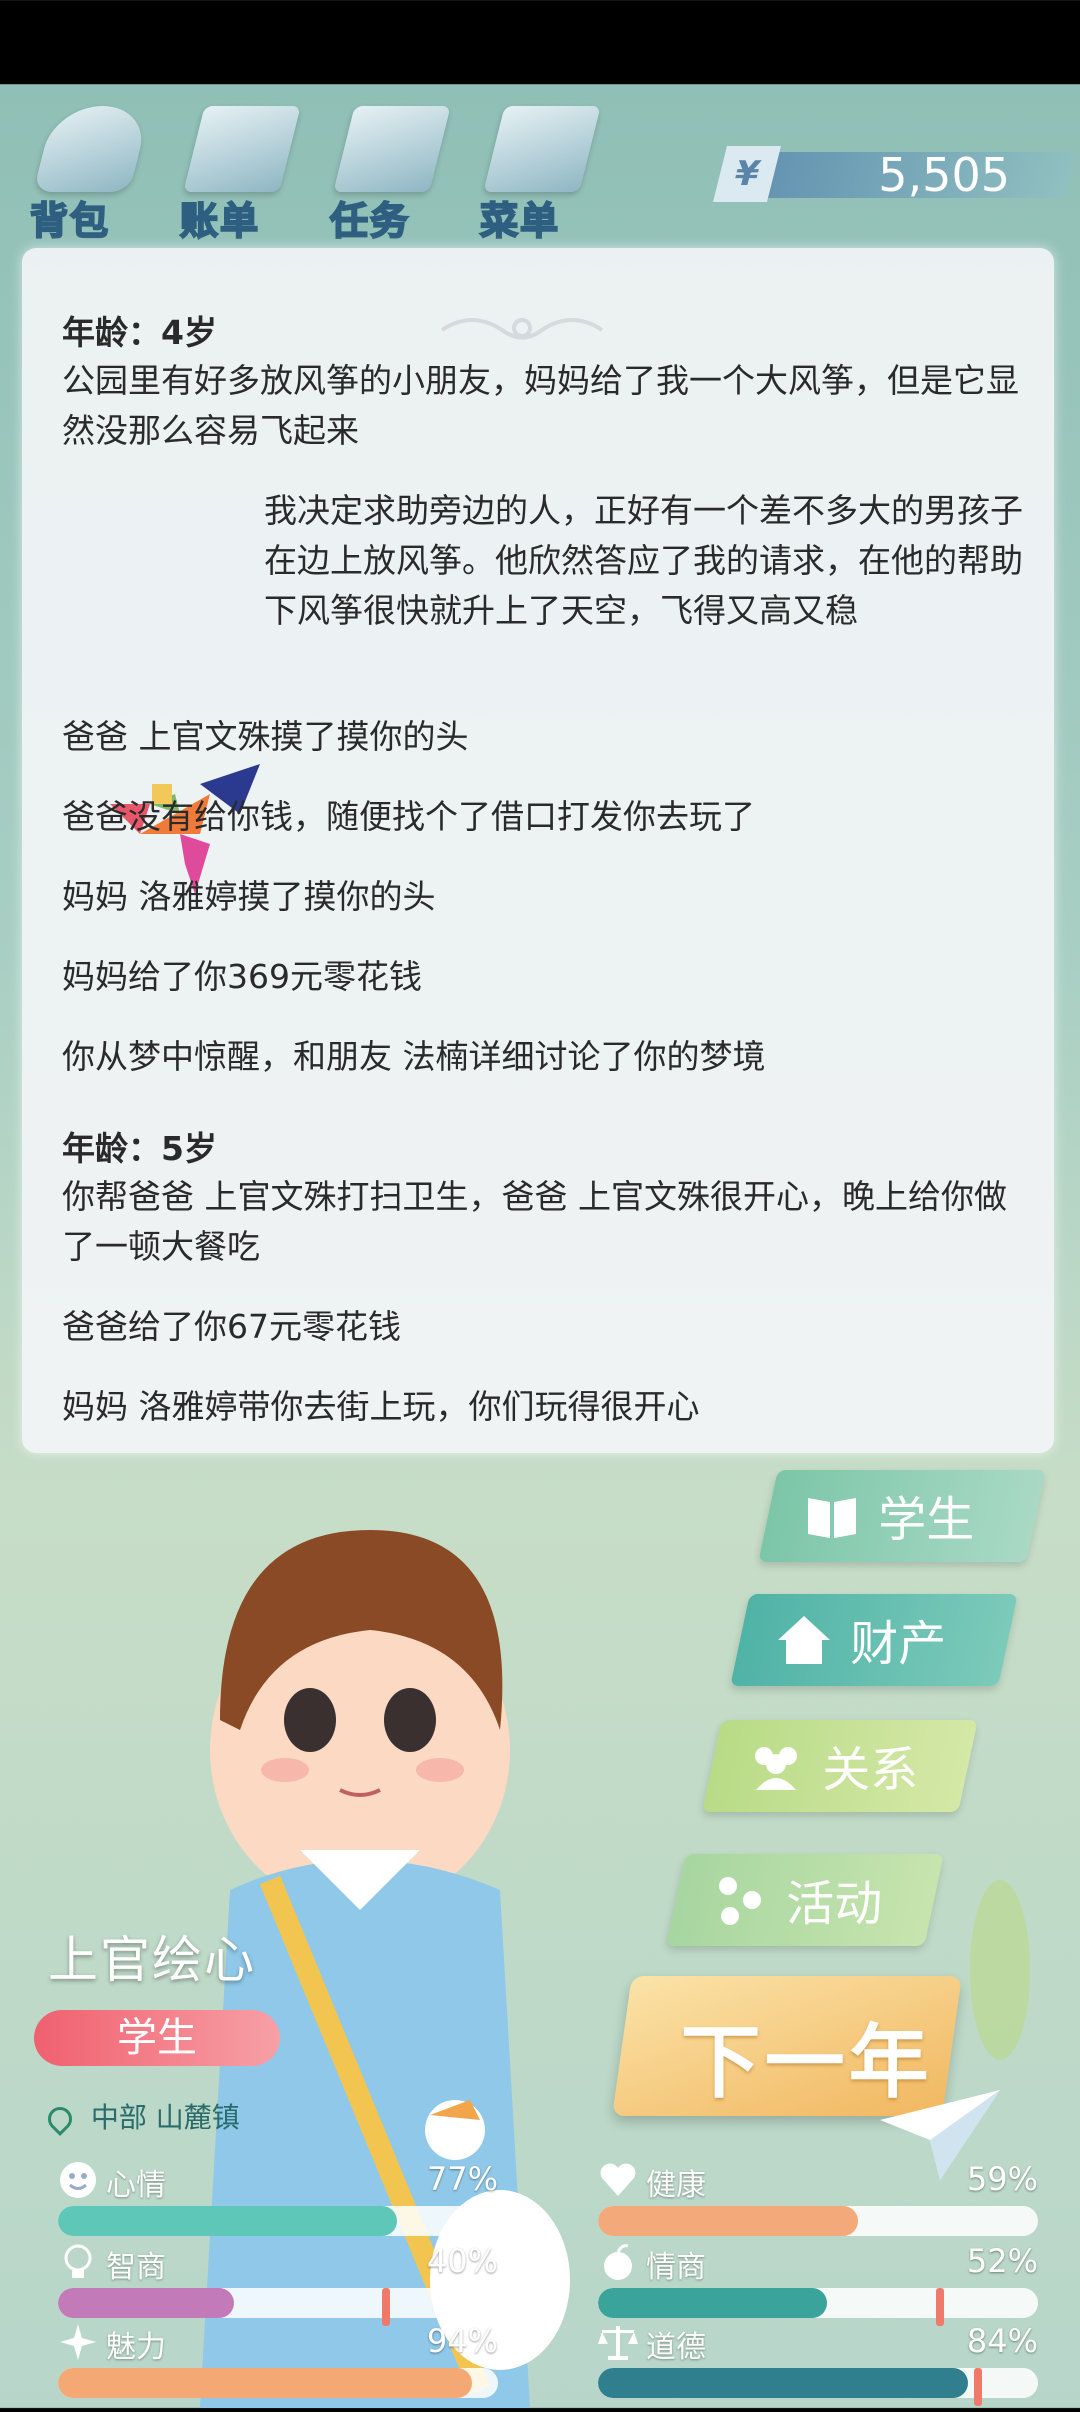 This screenshot has width=1080, height=2412. What do you see at coordinates (870, 1770) in the screenshot?
I see `relationship-label: 关系` at bounding box center [870, 1770].